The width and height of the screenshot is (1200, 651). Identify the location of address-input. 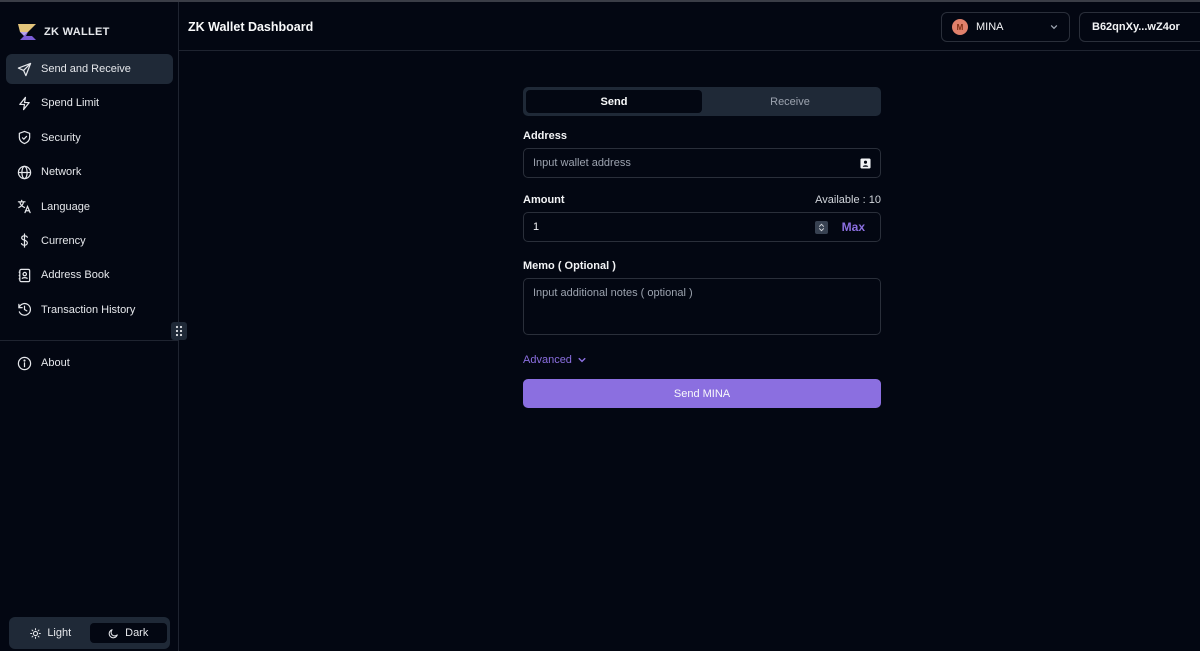
(696, 163).